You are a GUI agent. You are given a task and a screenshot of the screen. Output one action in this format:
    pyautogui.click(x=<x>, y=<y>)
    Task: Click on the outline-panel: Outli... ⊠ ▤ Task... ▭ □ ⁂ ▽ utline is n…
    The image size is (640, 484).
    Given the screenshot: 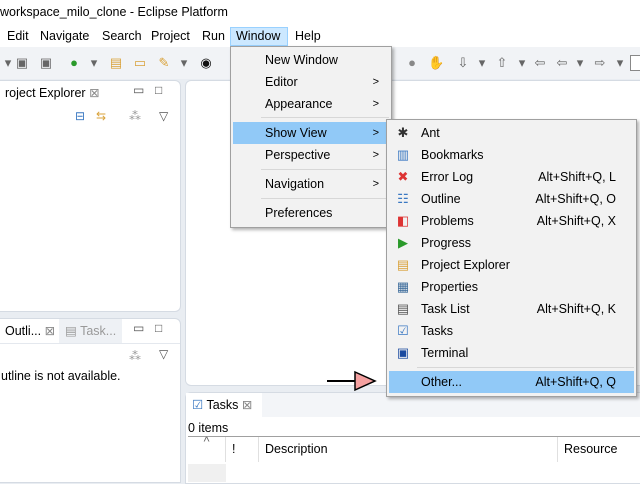 What is the action you would take?
    pyautogui.click(x=90, y=400)
    